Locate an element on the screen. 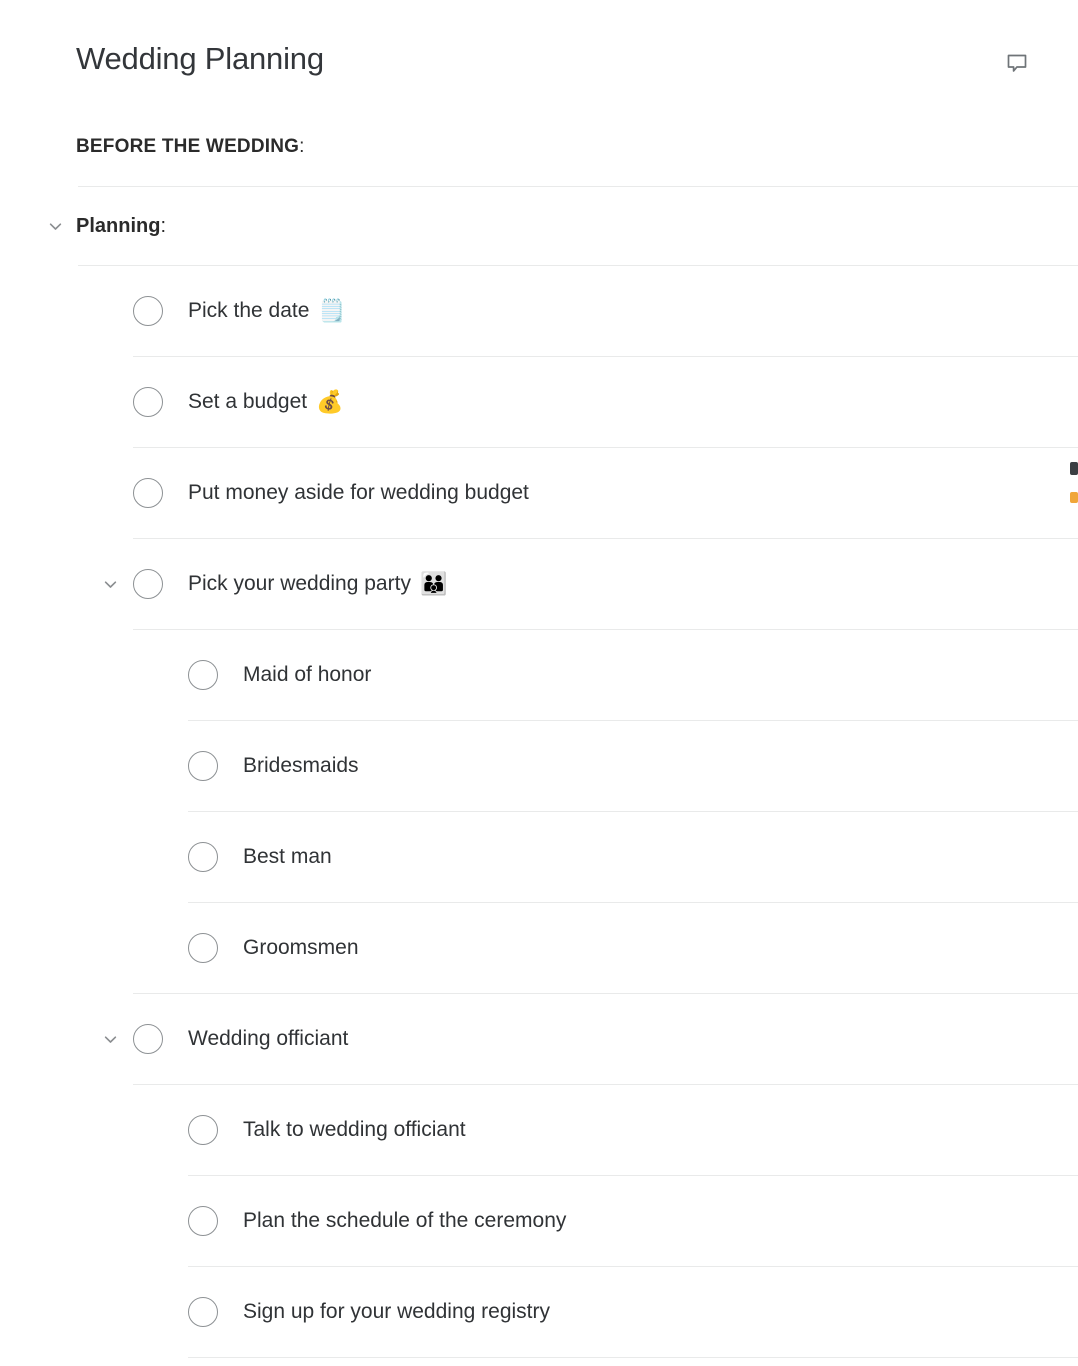  section-heading-colon: : is located at coordinates (302, 146).